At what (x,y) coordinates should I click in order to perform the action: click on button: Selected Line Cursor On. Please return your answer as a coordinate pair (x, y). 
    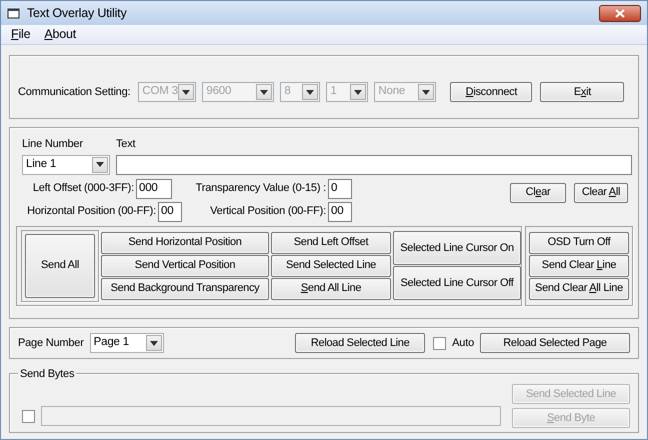
    Looking at the image, I should click on (457, 248).